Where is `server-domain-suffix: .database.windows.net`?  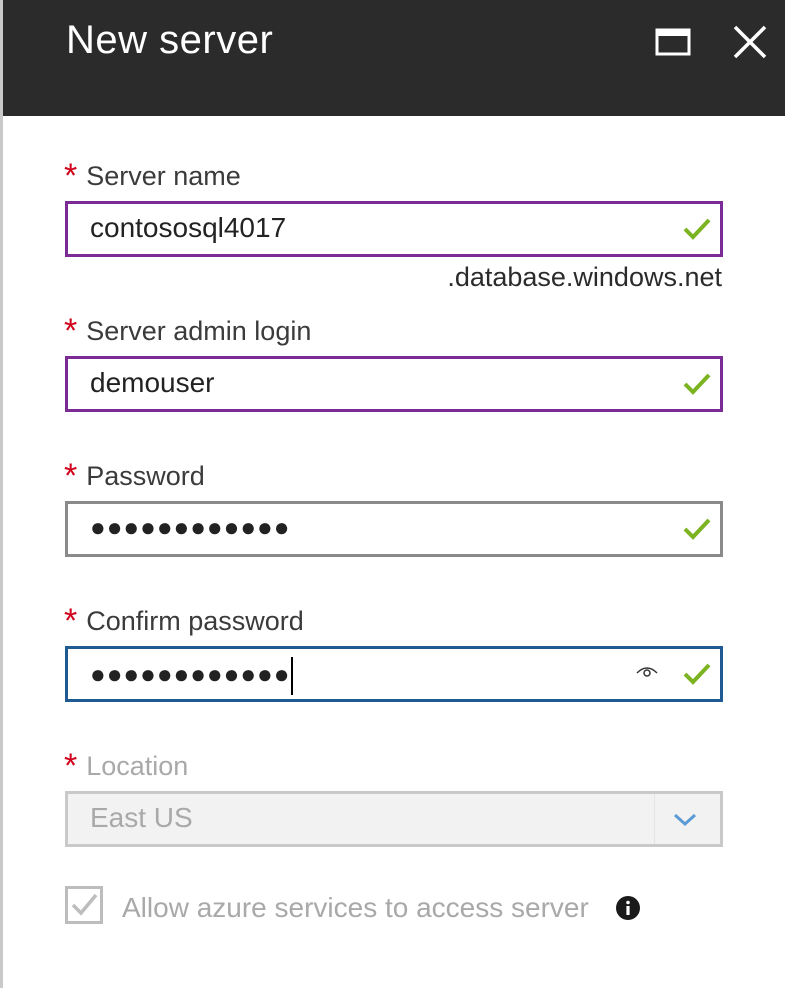 server-domain-suffix: .database.windows.net is located at coordinates (584, 277).